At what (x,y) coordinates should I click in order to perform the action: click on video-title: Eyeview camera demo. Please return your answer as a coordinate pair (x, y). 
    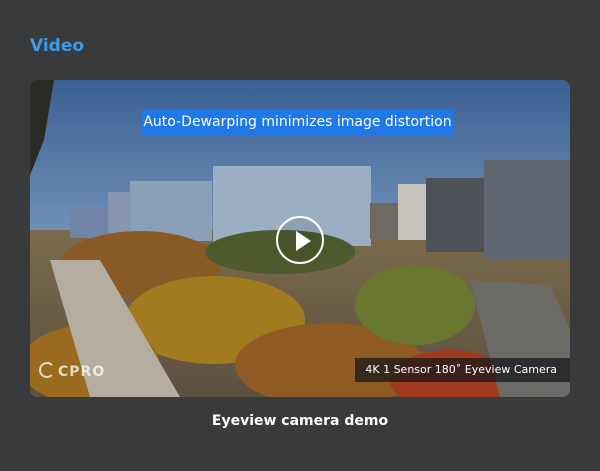
    Looking at the image, I should click on (300, 421).